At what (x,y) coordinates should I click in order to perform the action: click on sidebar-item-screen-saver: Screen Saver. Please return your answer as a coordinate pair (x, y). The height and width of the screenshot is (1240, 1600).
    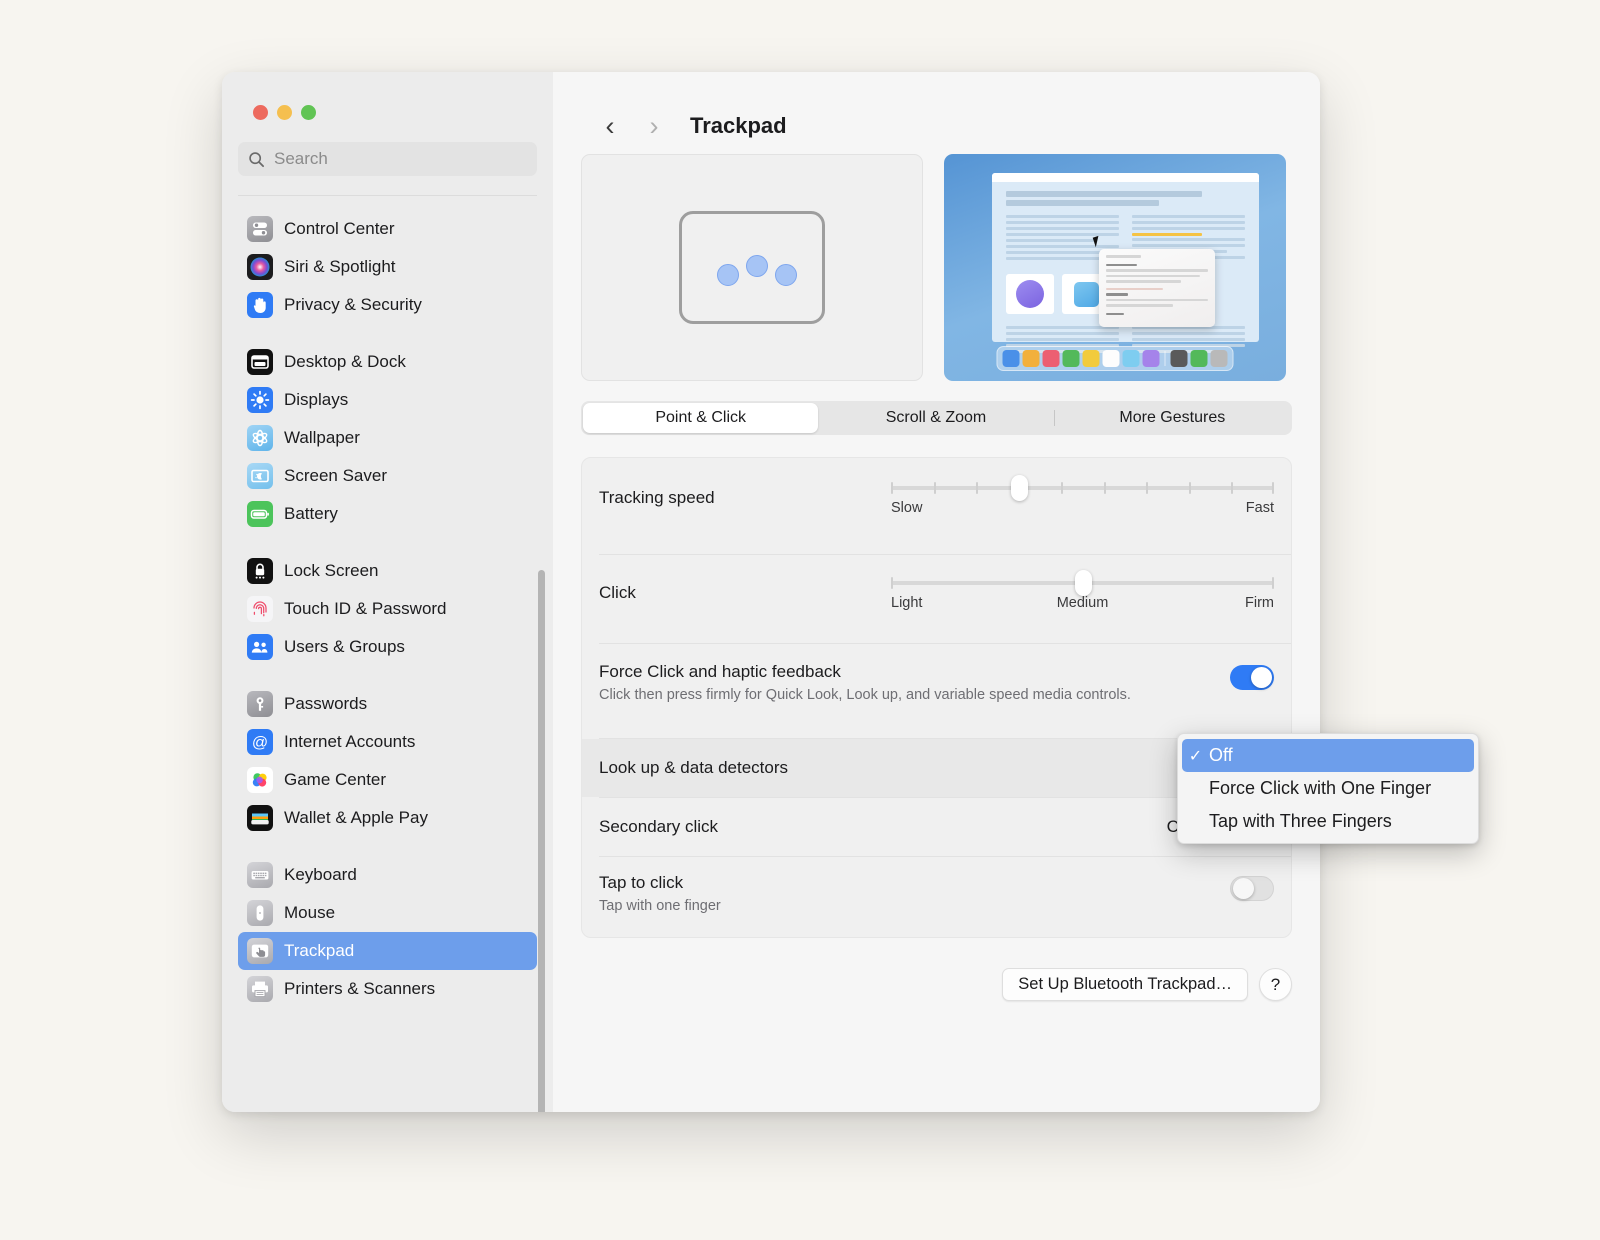
    Looking at the image, I should click on (387, 476).